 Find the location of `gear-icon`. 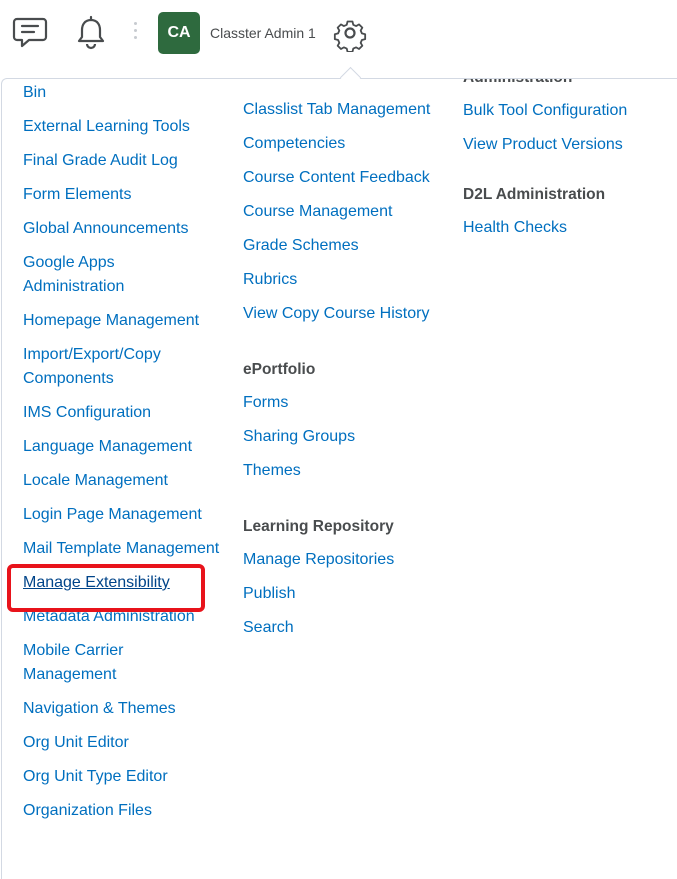

gear-icon is located at coordinates (350, 36).